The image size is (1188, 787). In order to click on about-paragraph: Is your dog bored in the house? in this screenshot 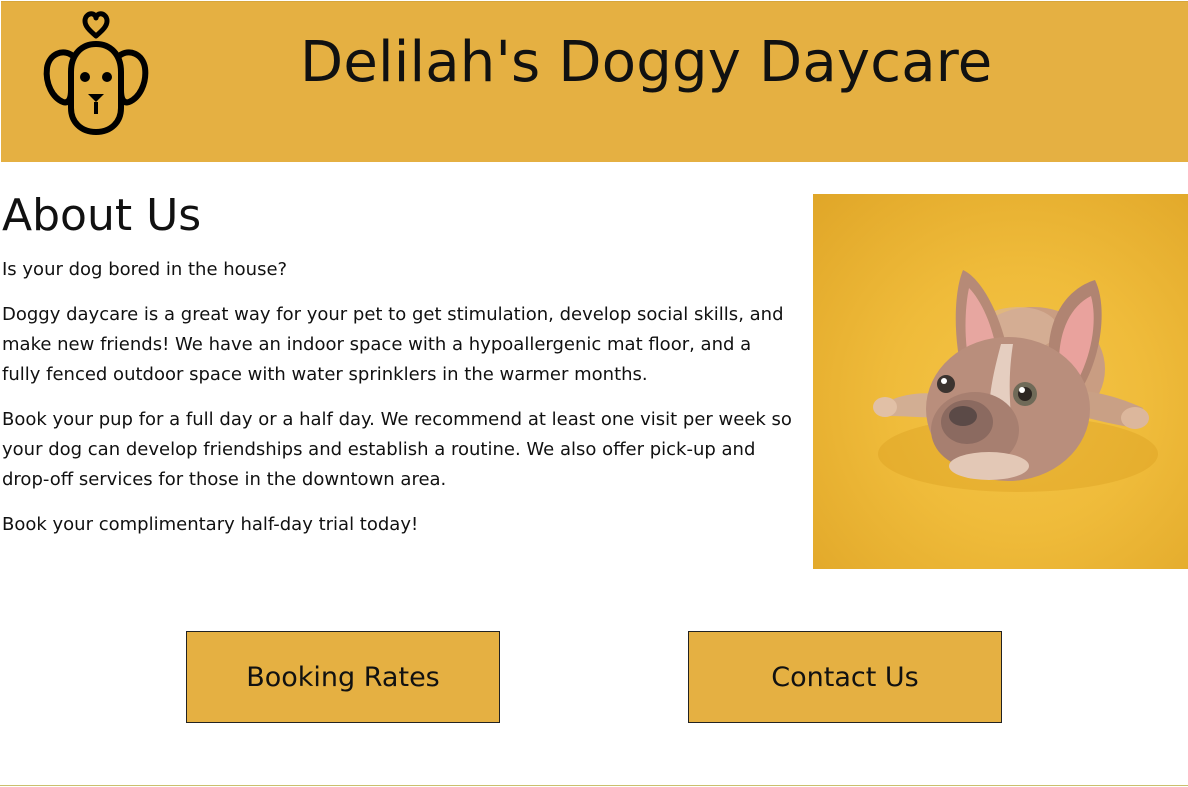, I will do `click(145, 269)`.